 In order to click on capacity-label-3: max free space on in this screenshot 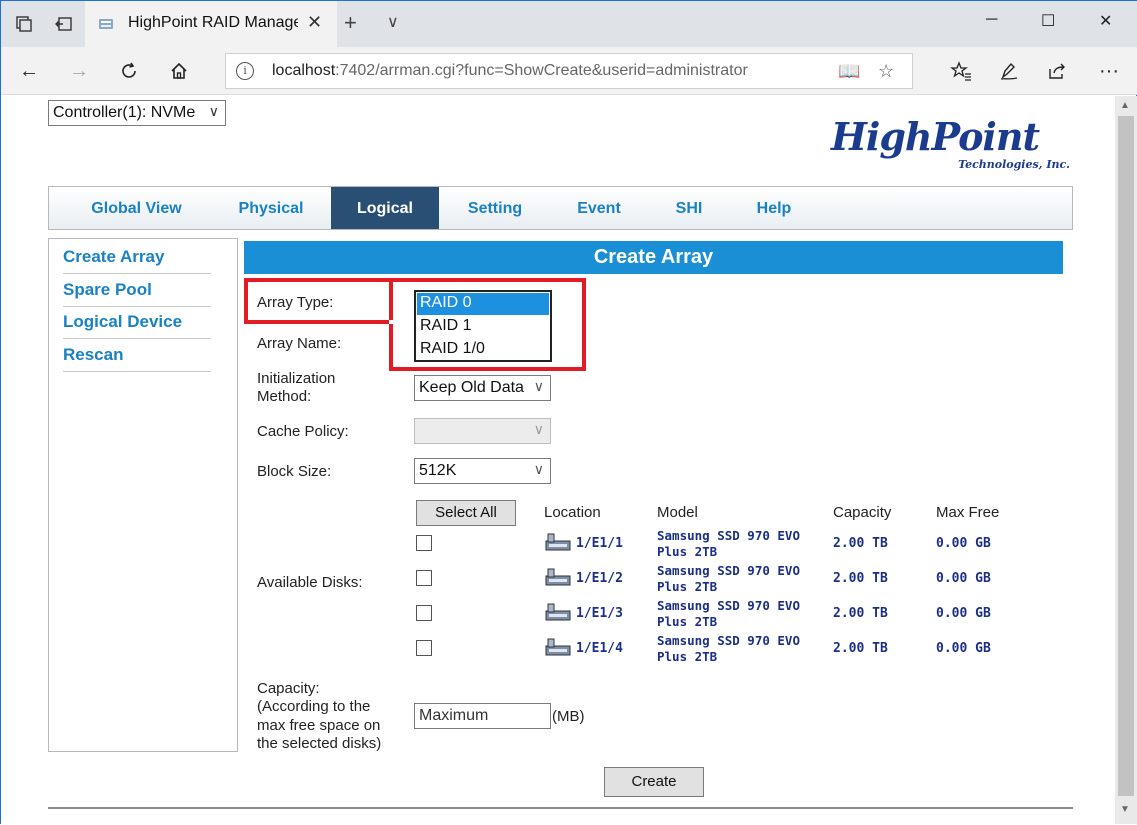, I will do `click(319, 725)`.